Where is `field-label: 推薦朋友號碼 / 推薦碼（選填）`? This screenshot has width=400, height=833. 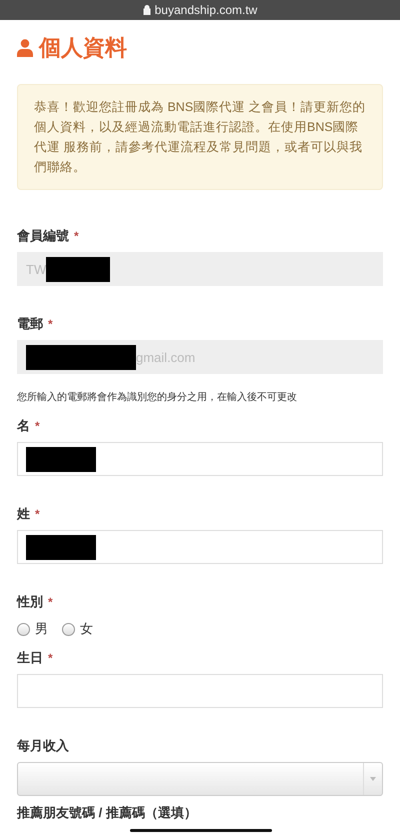 field-label: 推薦朋友號碼 / 推薦碼（選填） is located at coordinates (107, 813).